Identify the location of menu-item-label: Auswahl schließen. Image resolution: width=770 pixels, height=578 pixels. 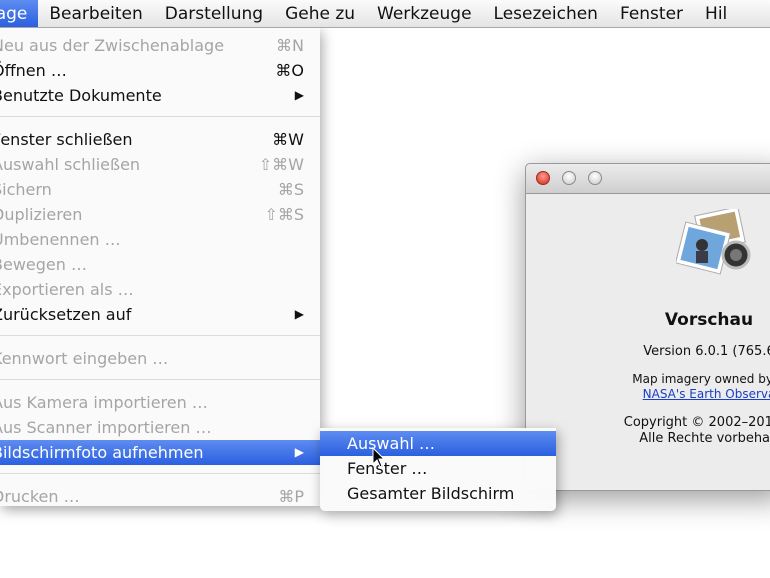
(70, 164).